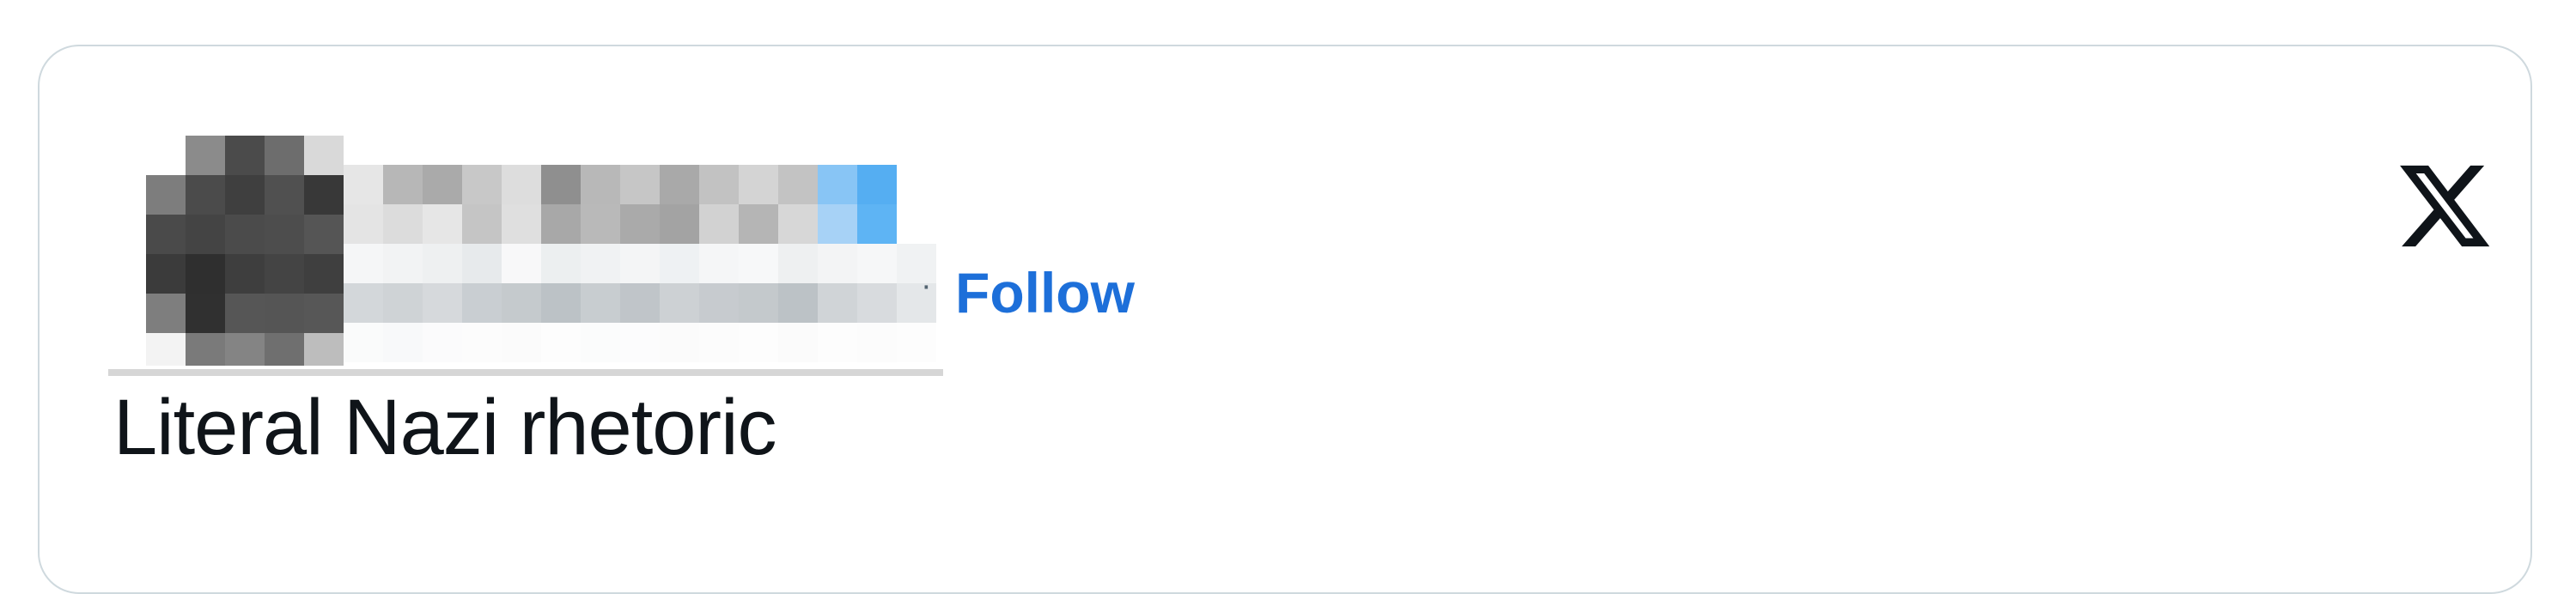 This screenshot has width=2576, height=594. I want to click on pixelated-avatar-and-name, so click(543, 251).